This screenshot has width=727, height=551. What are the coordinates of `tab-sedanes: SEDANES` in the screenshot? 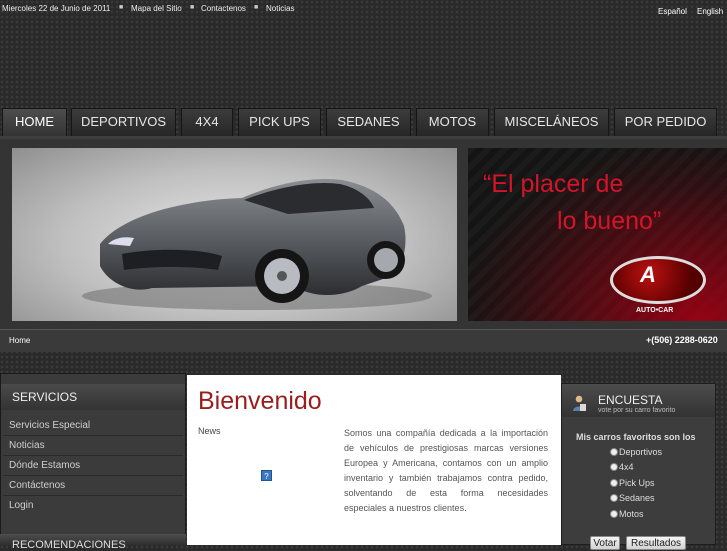 It's located at (368, 122).